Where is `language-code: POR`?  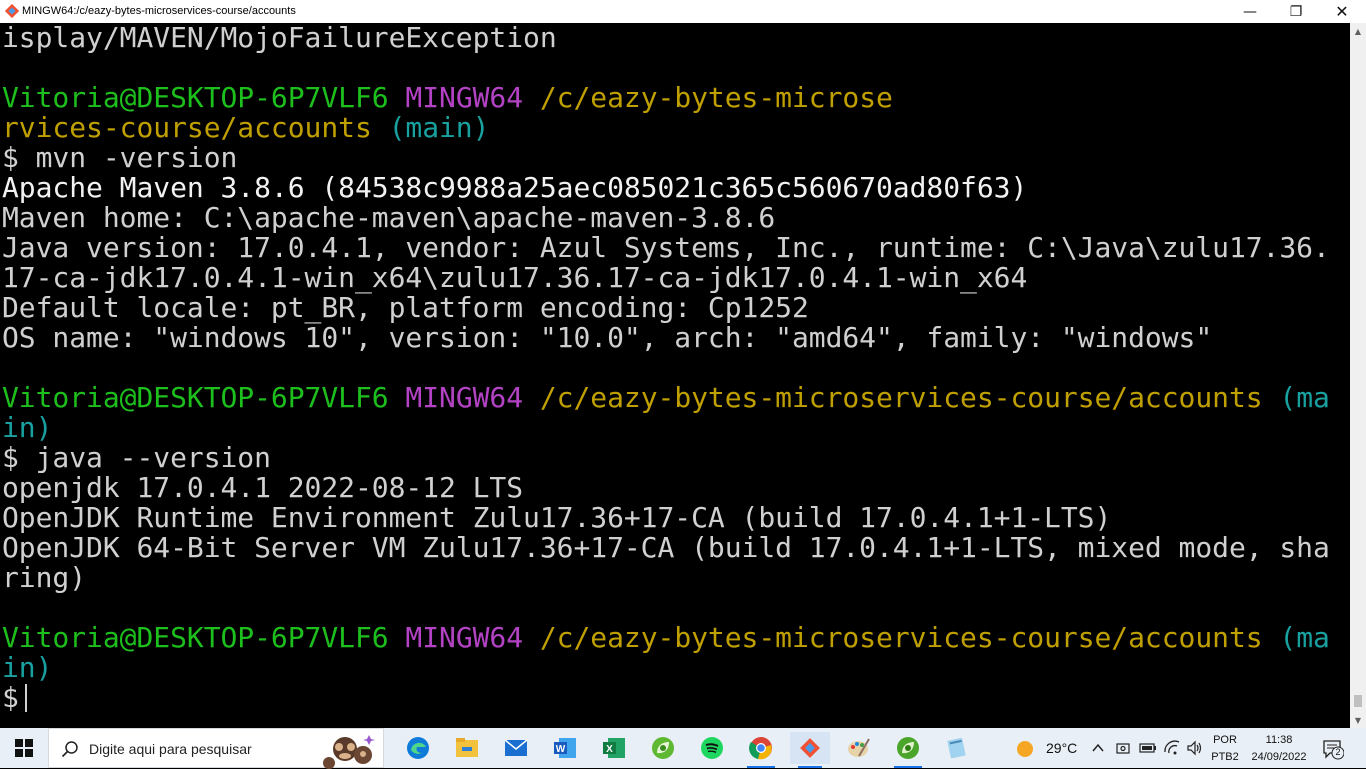
language-code: POR is located at coordinates (1225, 740).